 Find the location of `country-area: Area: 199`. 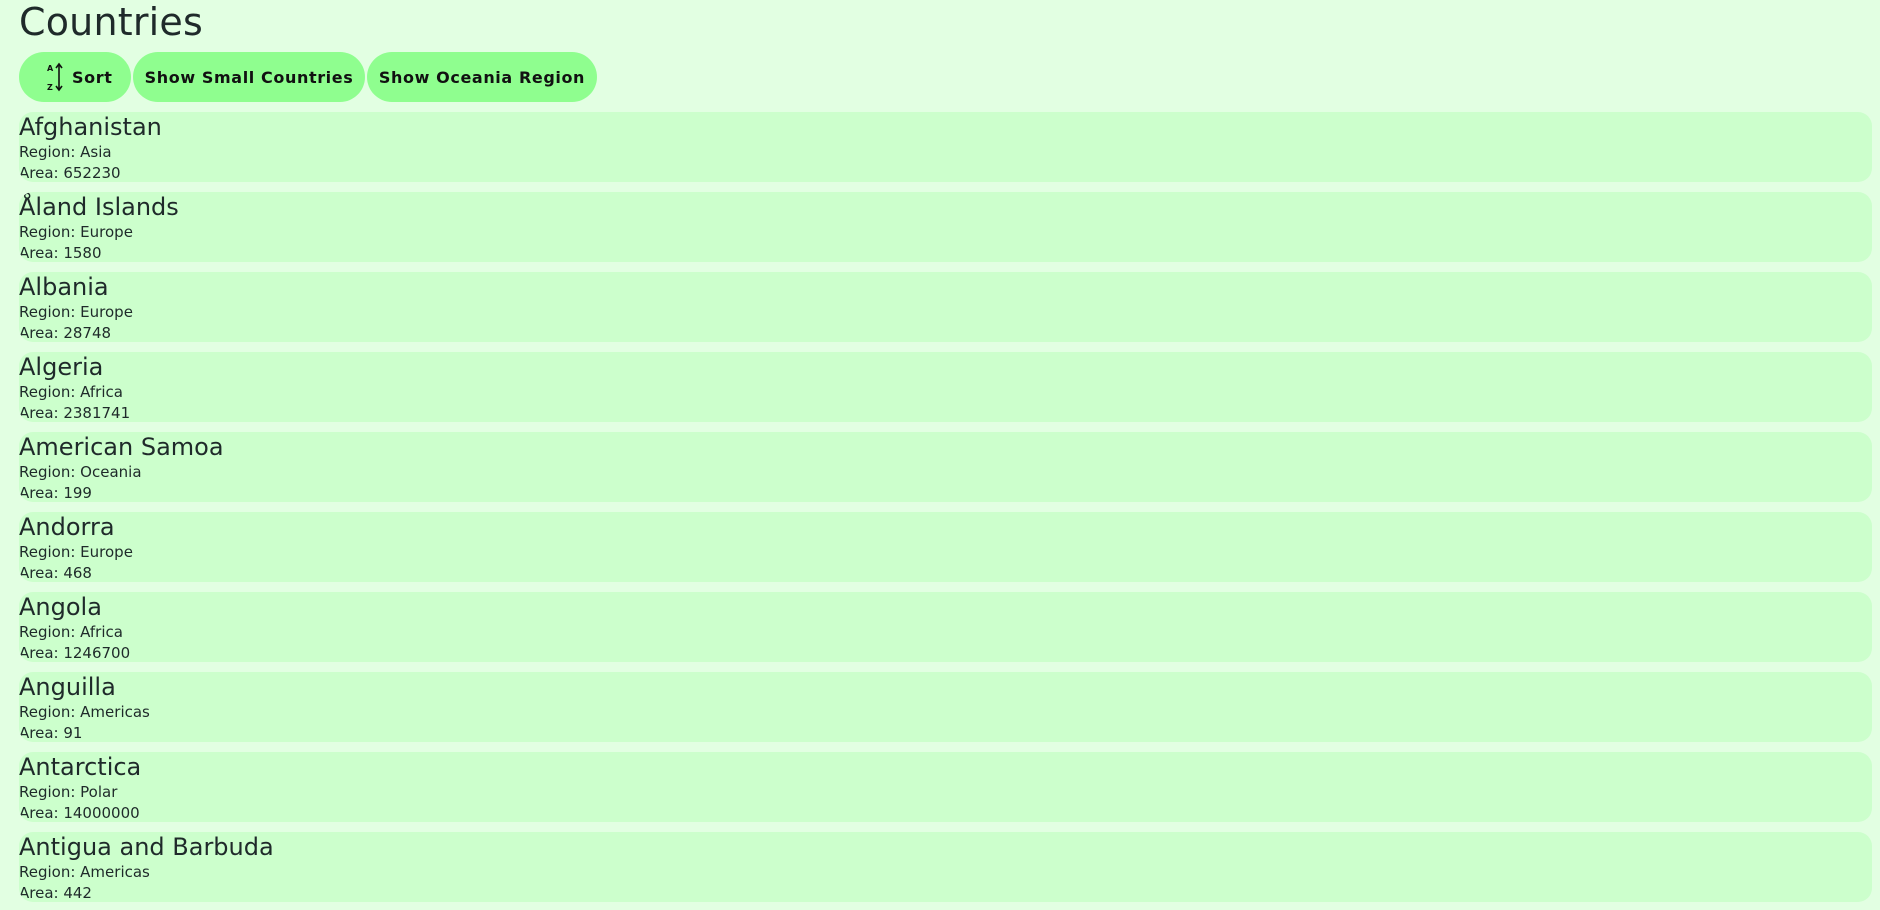

country-area: Area: 199 is located at coordinates (55, 493).